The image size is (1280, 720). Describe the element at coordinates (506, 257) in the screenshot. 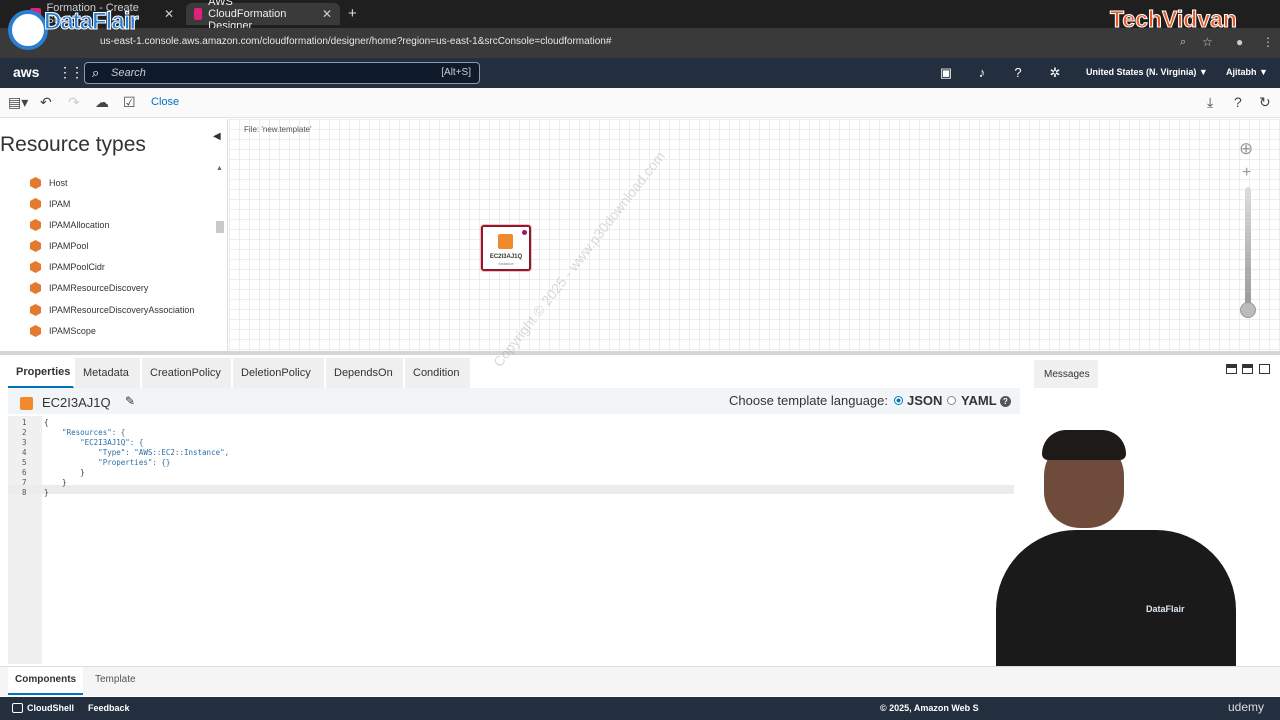

I see `node-name: EC2I3AJ1Q` at that location.